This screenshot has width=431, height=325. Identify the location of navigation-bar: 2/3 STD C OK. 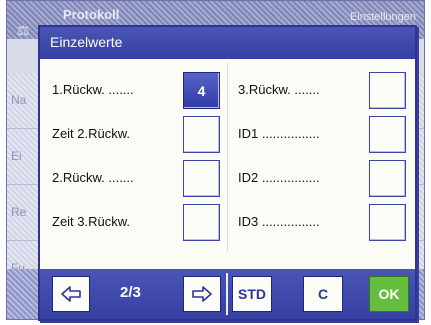
(227, 294).